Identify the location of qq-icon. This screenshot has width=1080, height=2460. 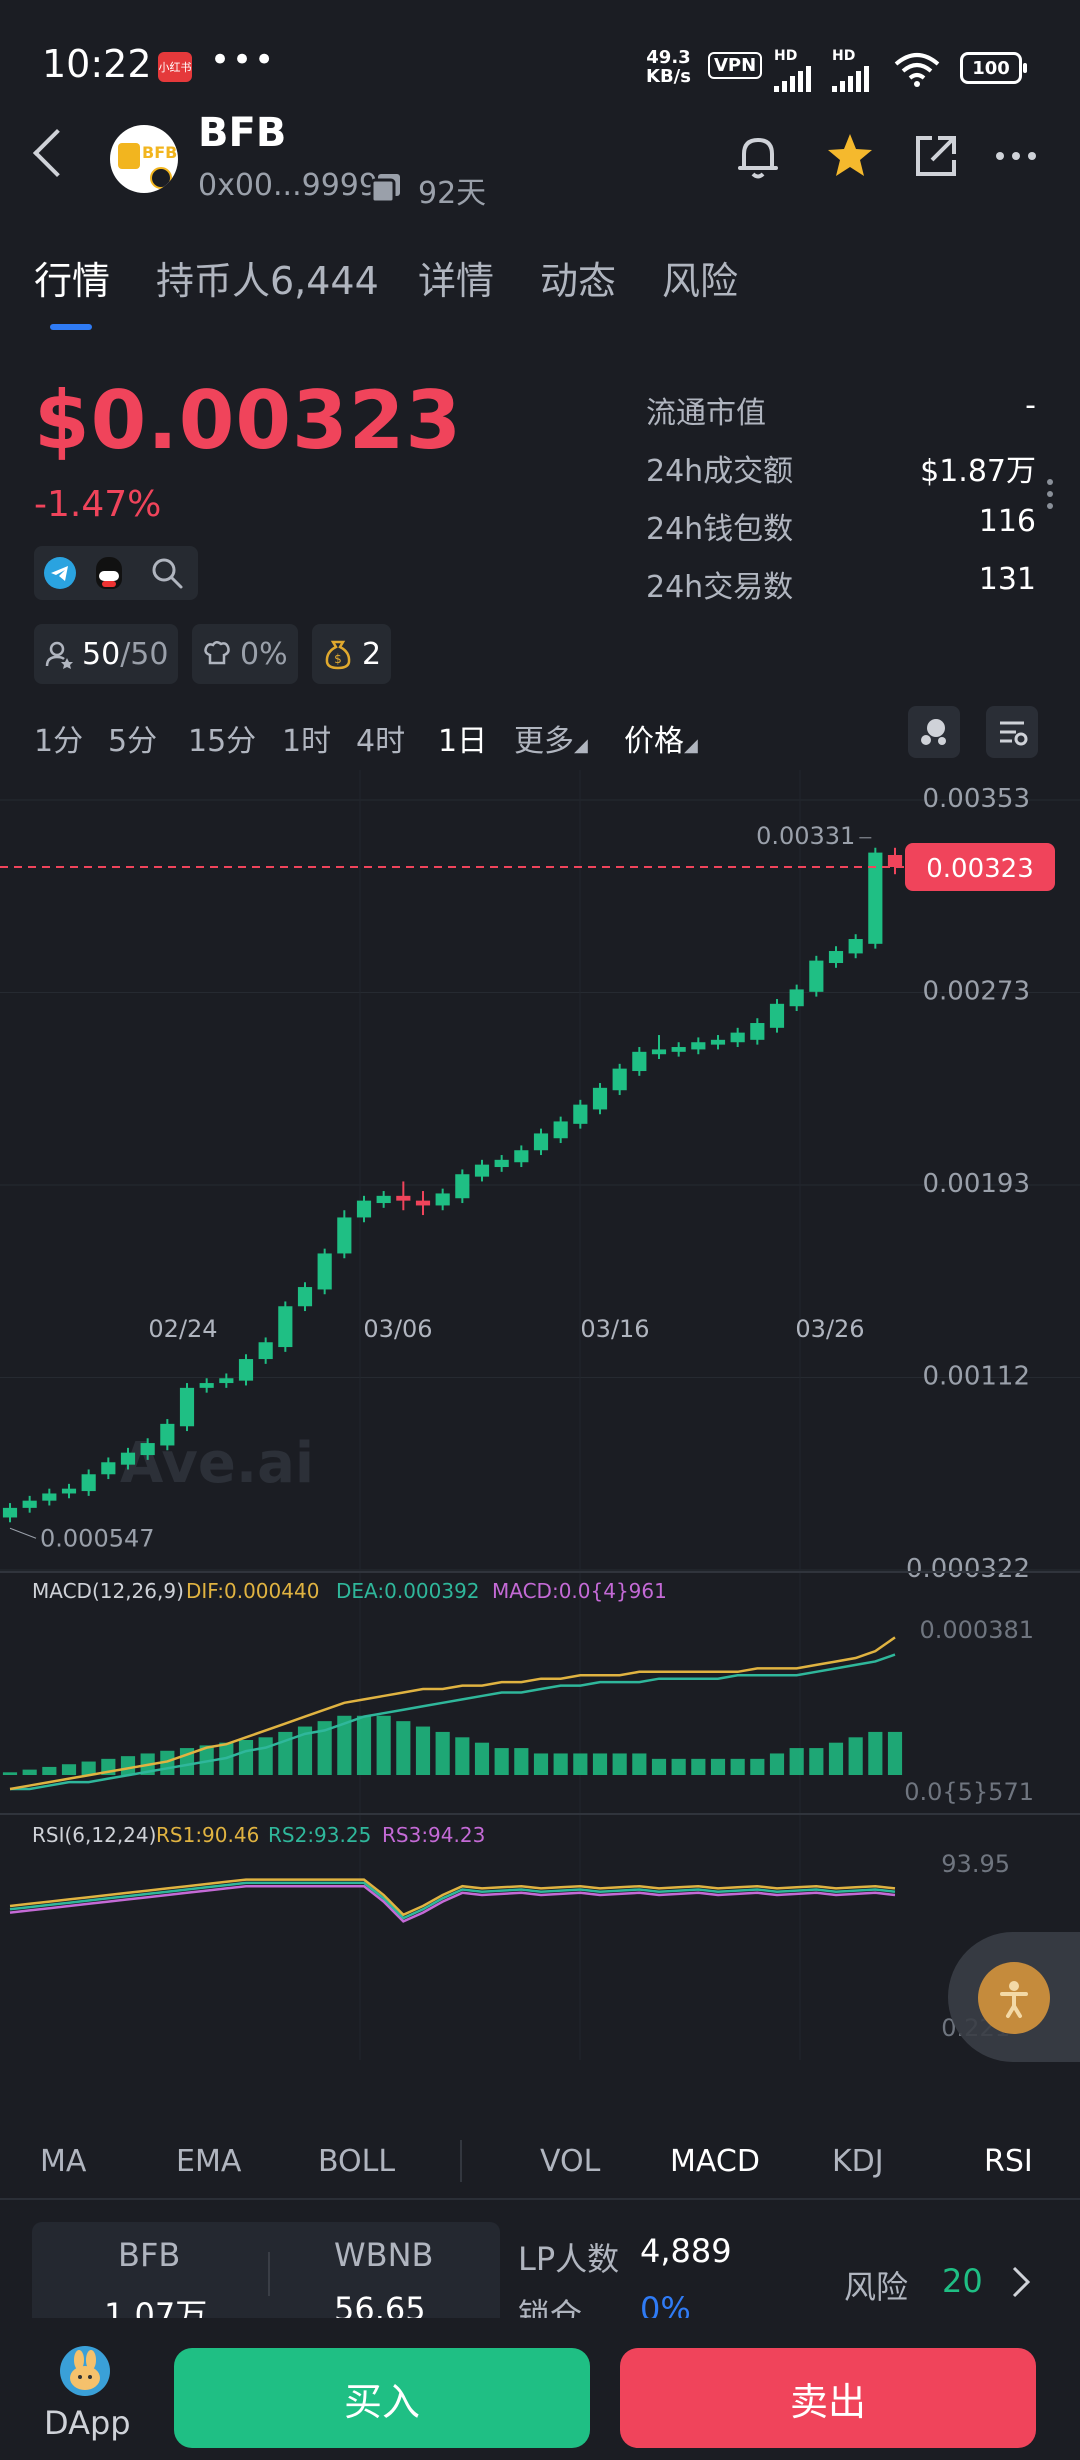
(109, 573).